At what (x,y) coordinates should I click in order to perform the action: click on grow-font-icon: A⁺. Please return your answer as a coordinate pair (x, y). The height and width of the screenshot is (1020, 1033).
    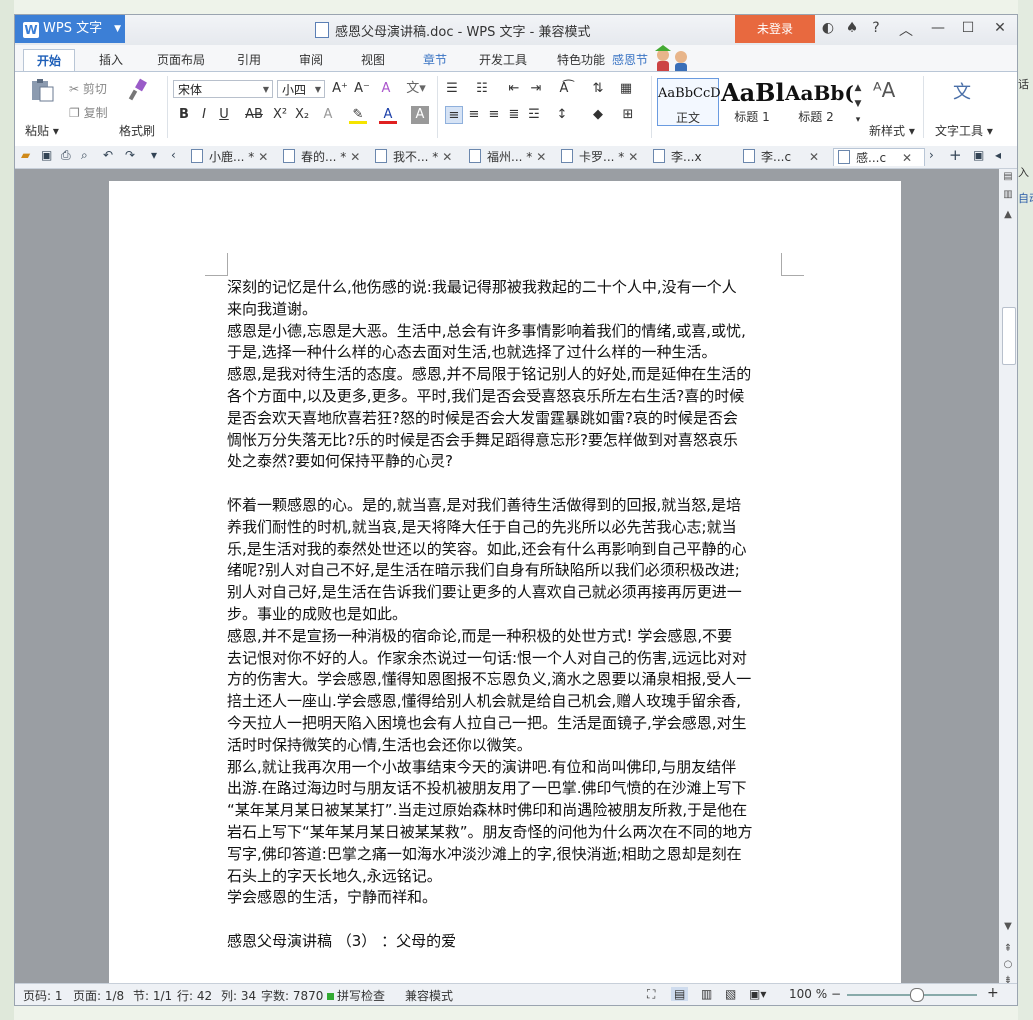
    Looking at the image, I should click on (340, 89).